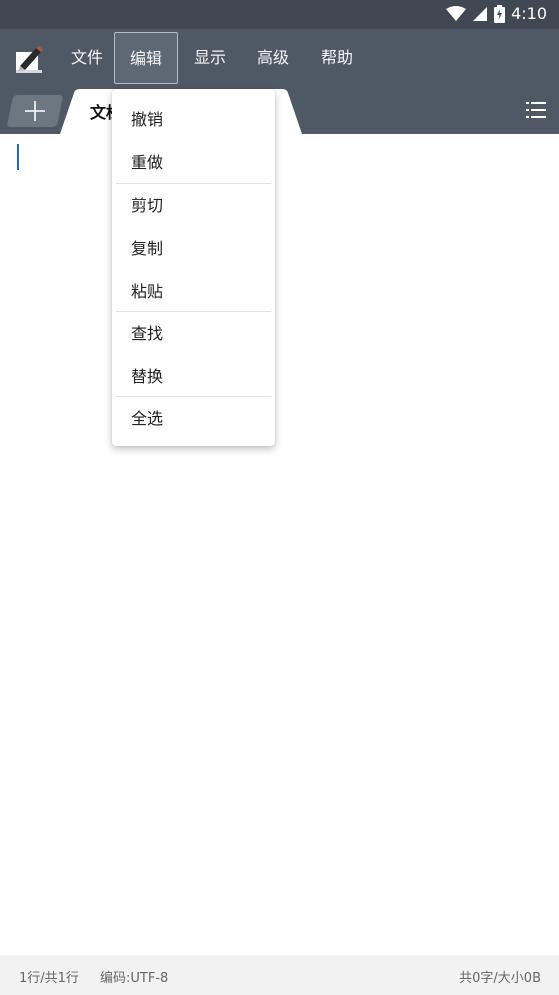 The height and width of the screenshot is (995, 559). Describe the element at coordinates (193, 162) in the screenshot. I see `menu-item-redo: 重做` at that location.